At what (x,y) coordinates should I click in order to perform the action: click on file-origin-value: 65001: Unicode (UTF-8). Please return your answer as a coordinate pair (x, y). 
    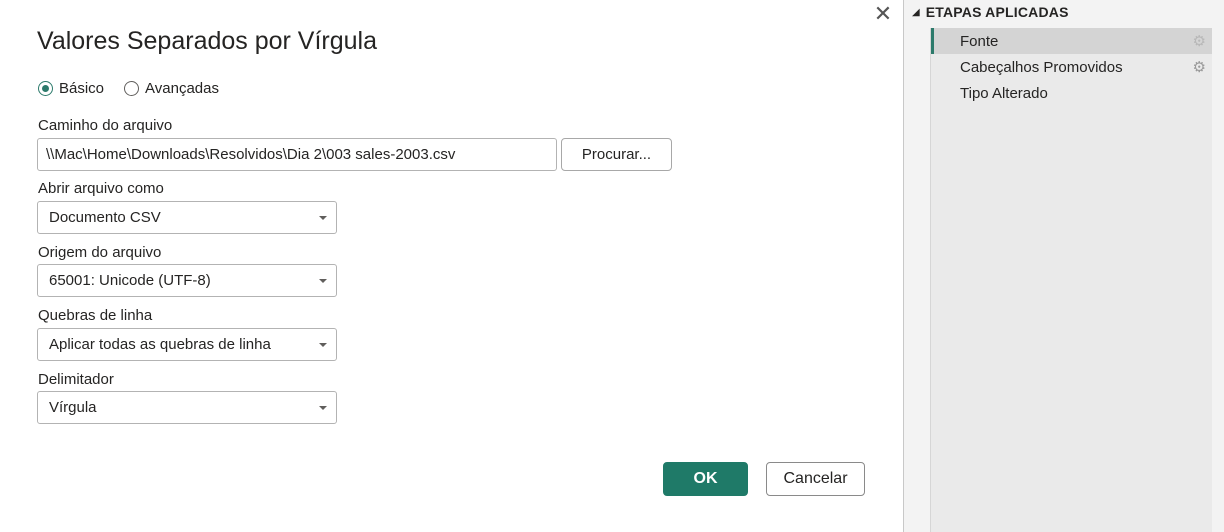
    Looking at the image, I should click on (130, 280).